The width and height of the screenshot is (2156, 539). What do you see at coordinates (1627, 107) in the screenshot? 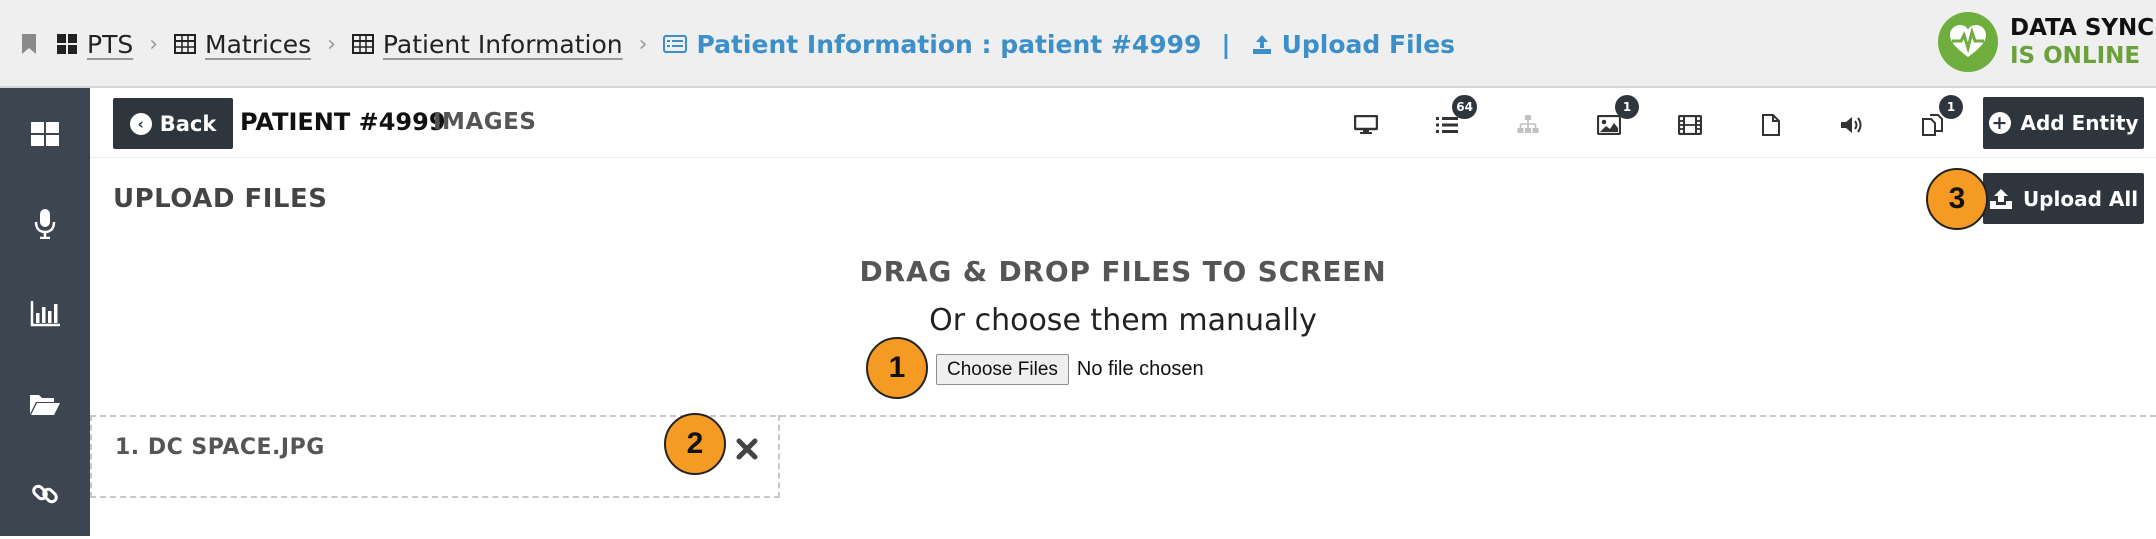
I see `images-count-badge: 1` at bounding box center [1627, 107].